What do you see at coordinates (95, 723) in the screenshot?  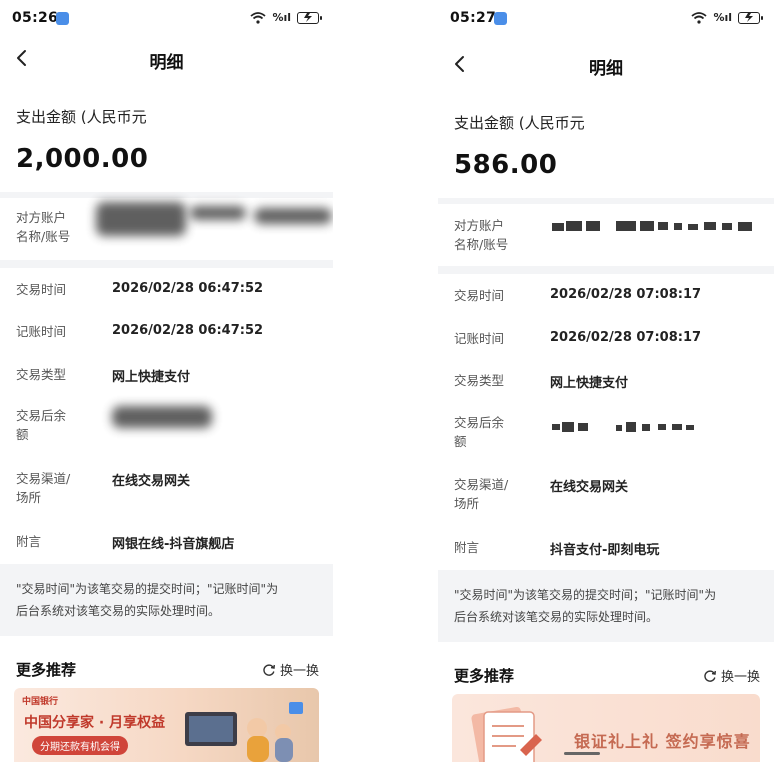 I see `banner-title: 中国分享家 · 月享权益` at bounding box center [95, 723].